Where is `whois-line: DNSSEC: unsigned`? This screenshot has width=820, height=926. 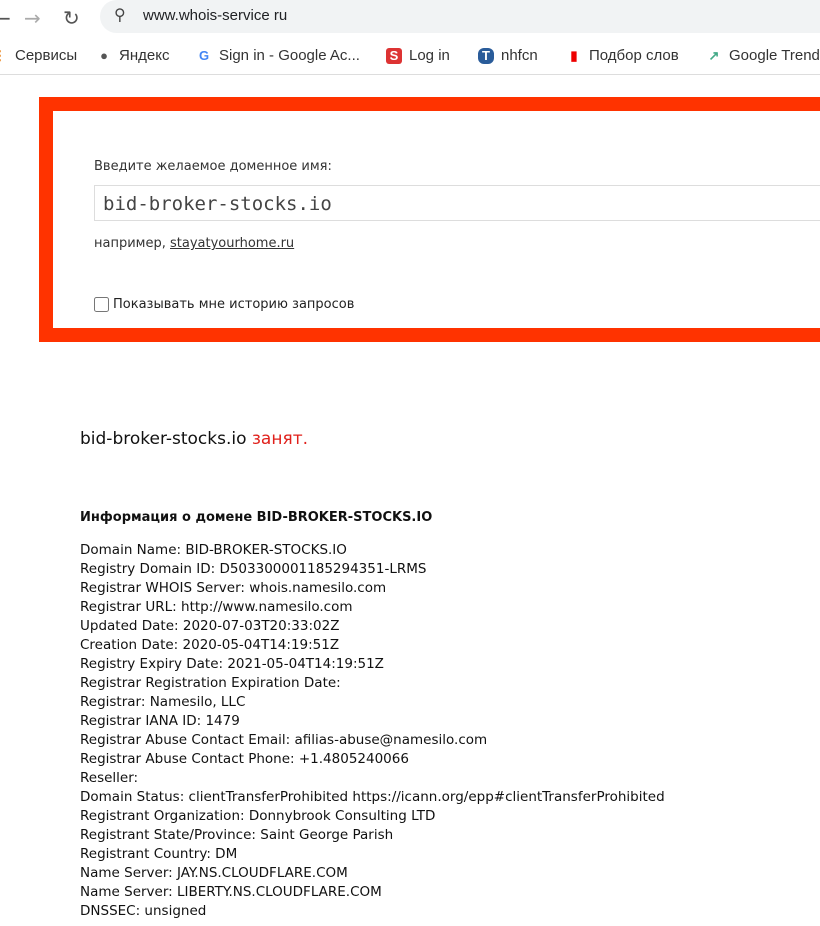 whois-line: DNSSEC: unsigned is located at coordinates (143, 911).